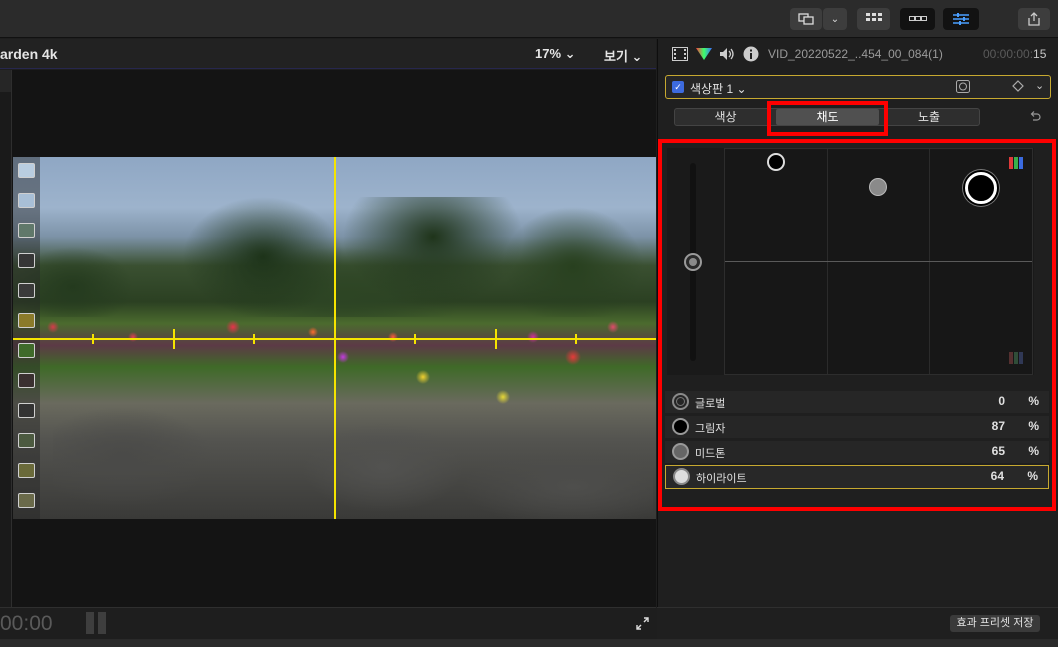  Describe the element at coordinates (1035, 116) in the screenshot. I see `reset-icon` at that location.